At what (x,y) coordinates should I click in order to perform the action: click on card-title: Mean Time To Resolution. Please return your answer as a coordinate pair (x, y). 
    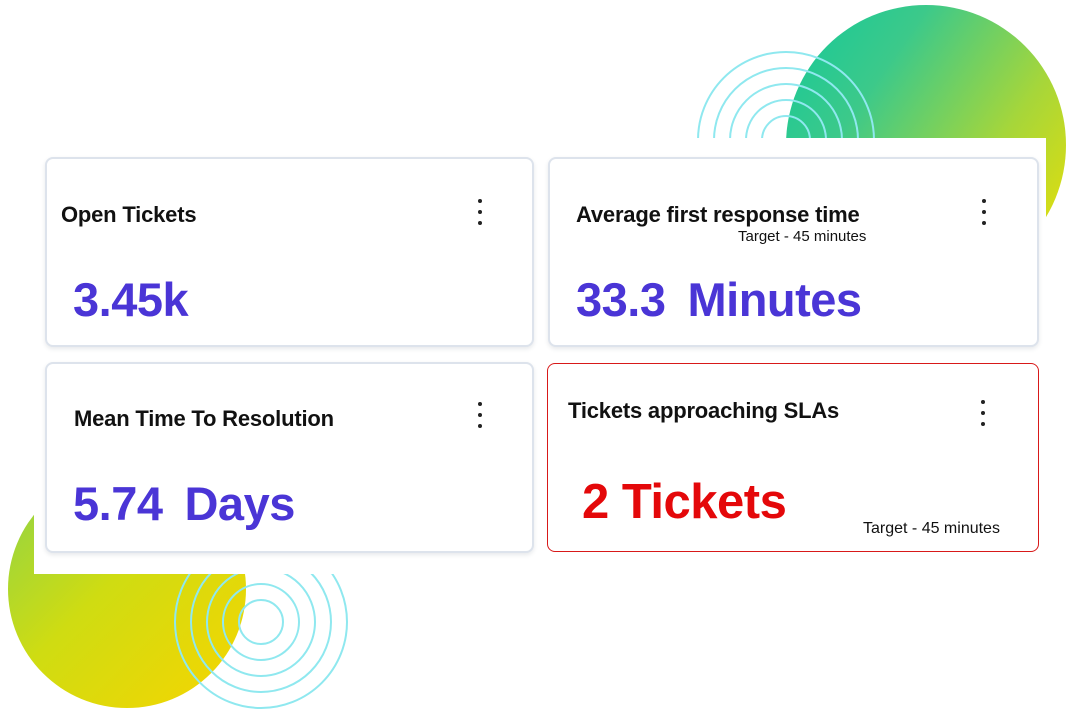
    Looking at the image, I should click on (204, 418).